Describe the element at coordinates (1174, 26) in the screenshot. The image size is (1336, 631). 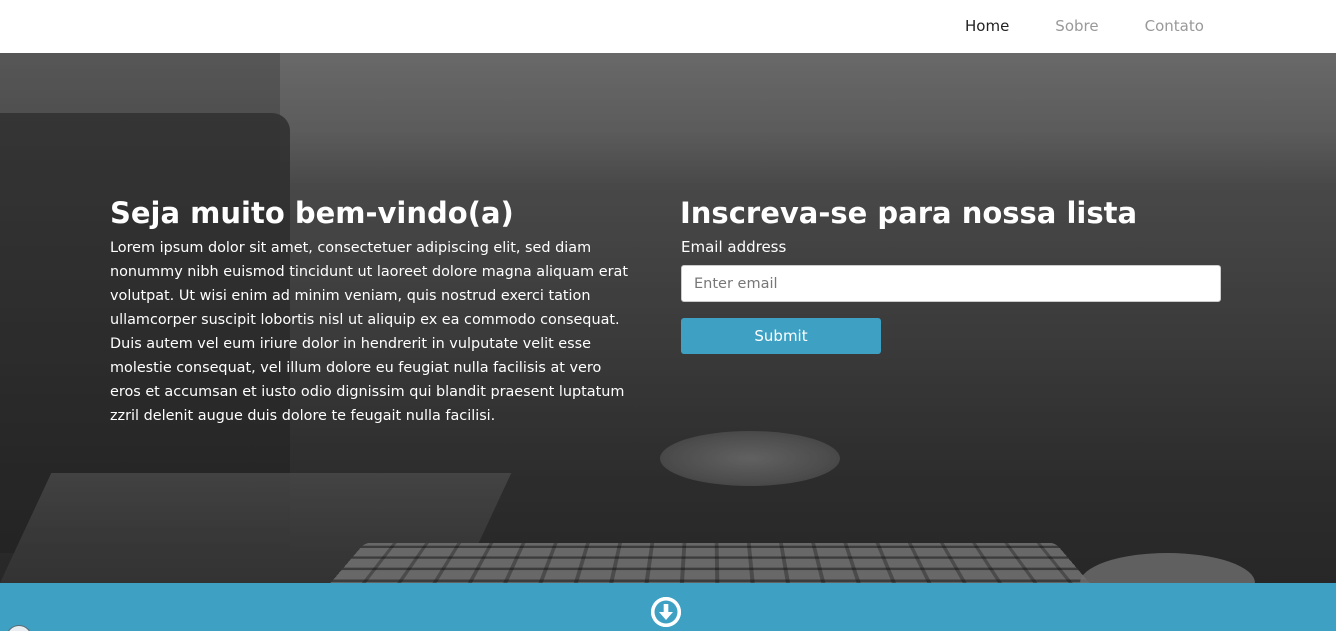
I see `nav-contato-link: Contato` at that location.